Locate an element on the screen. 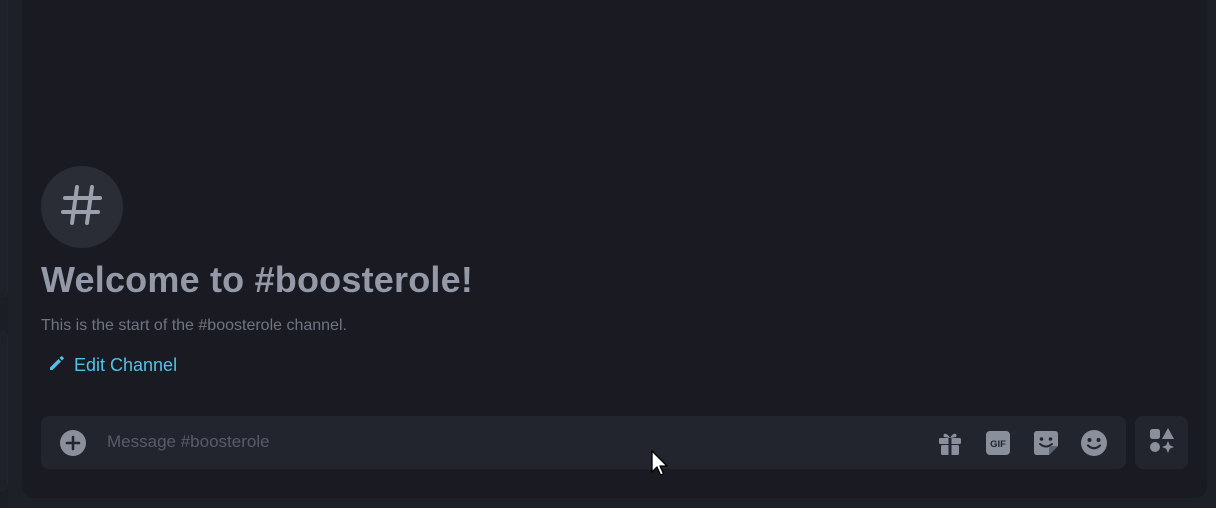  apps-icon is located at coordinates (1162, 442).